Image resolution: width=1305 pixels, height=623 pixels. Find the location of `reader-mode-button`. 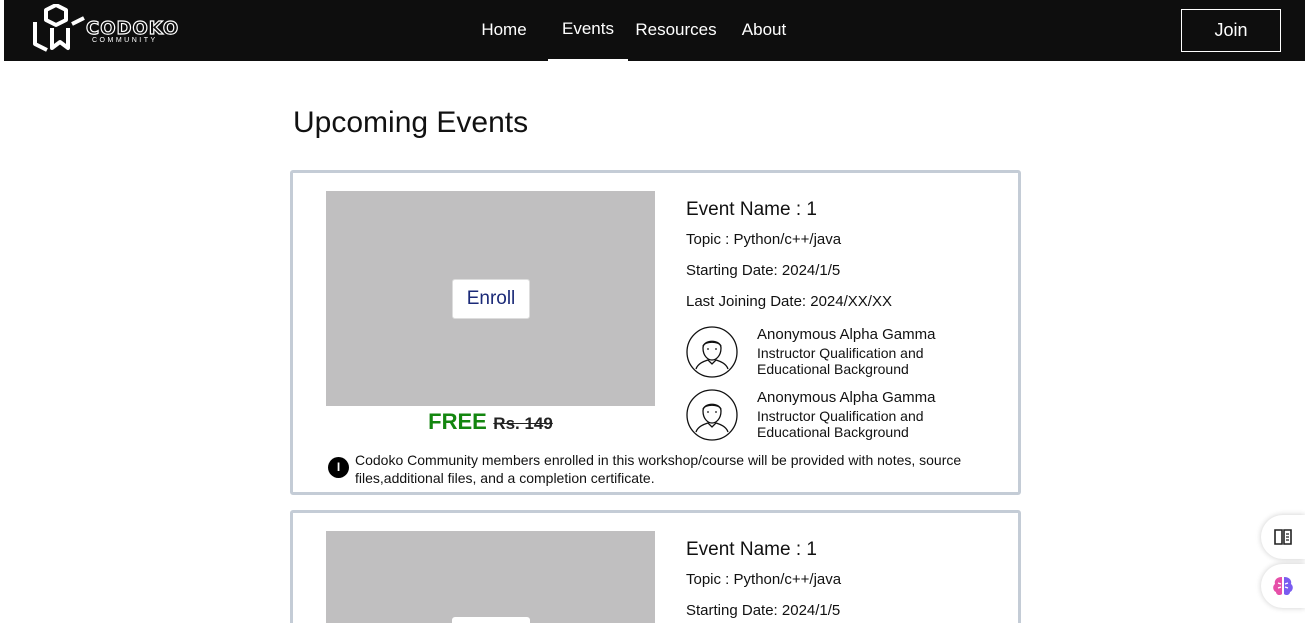

reader-mode-button is located at coordinates (1283, 537).